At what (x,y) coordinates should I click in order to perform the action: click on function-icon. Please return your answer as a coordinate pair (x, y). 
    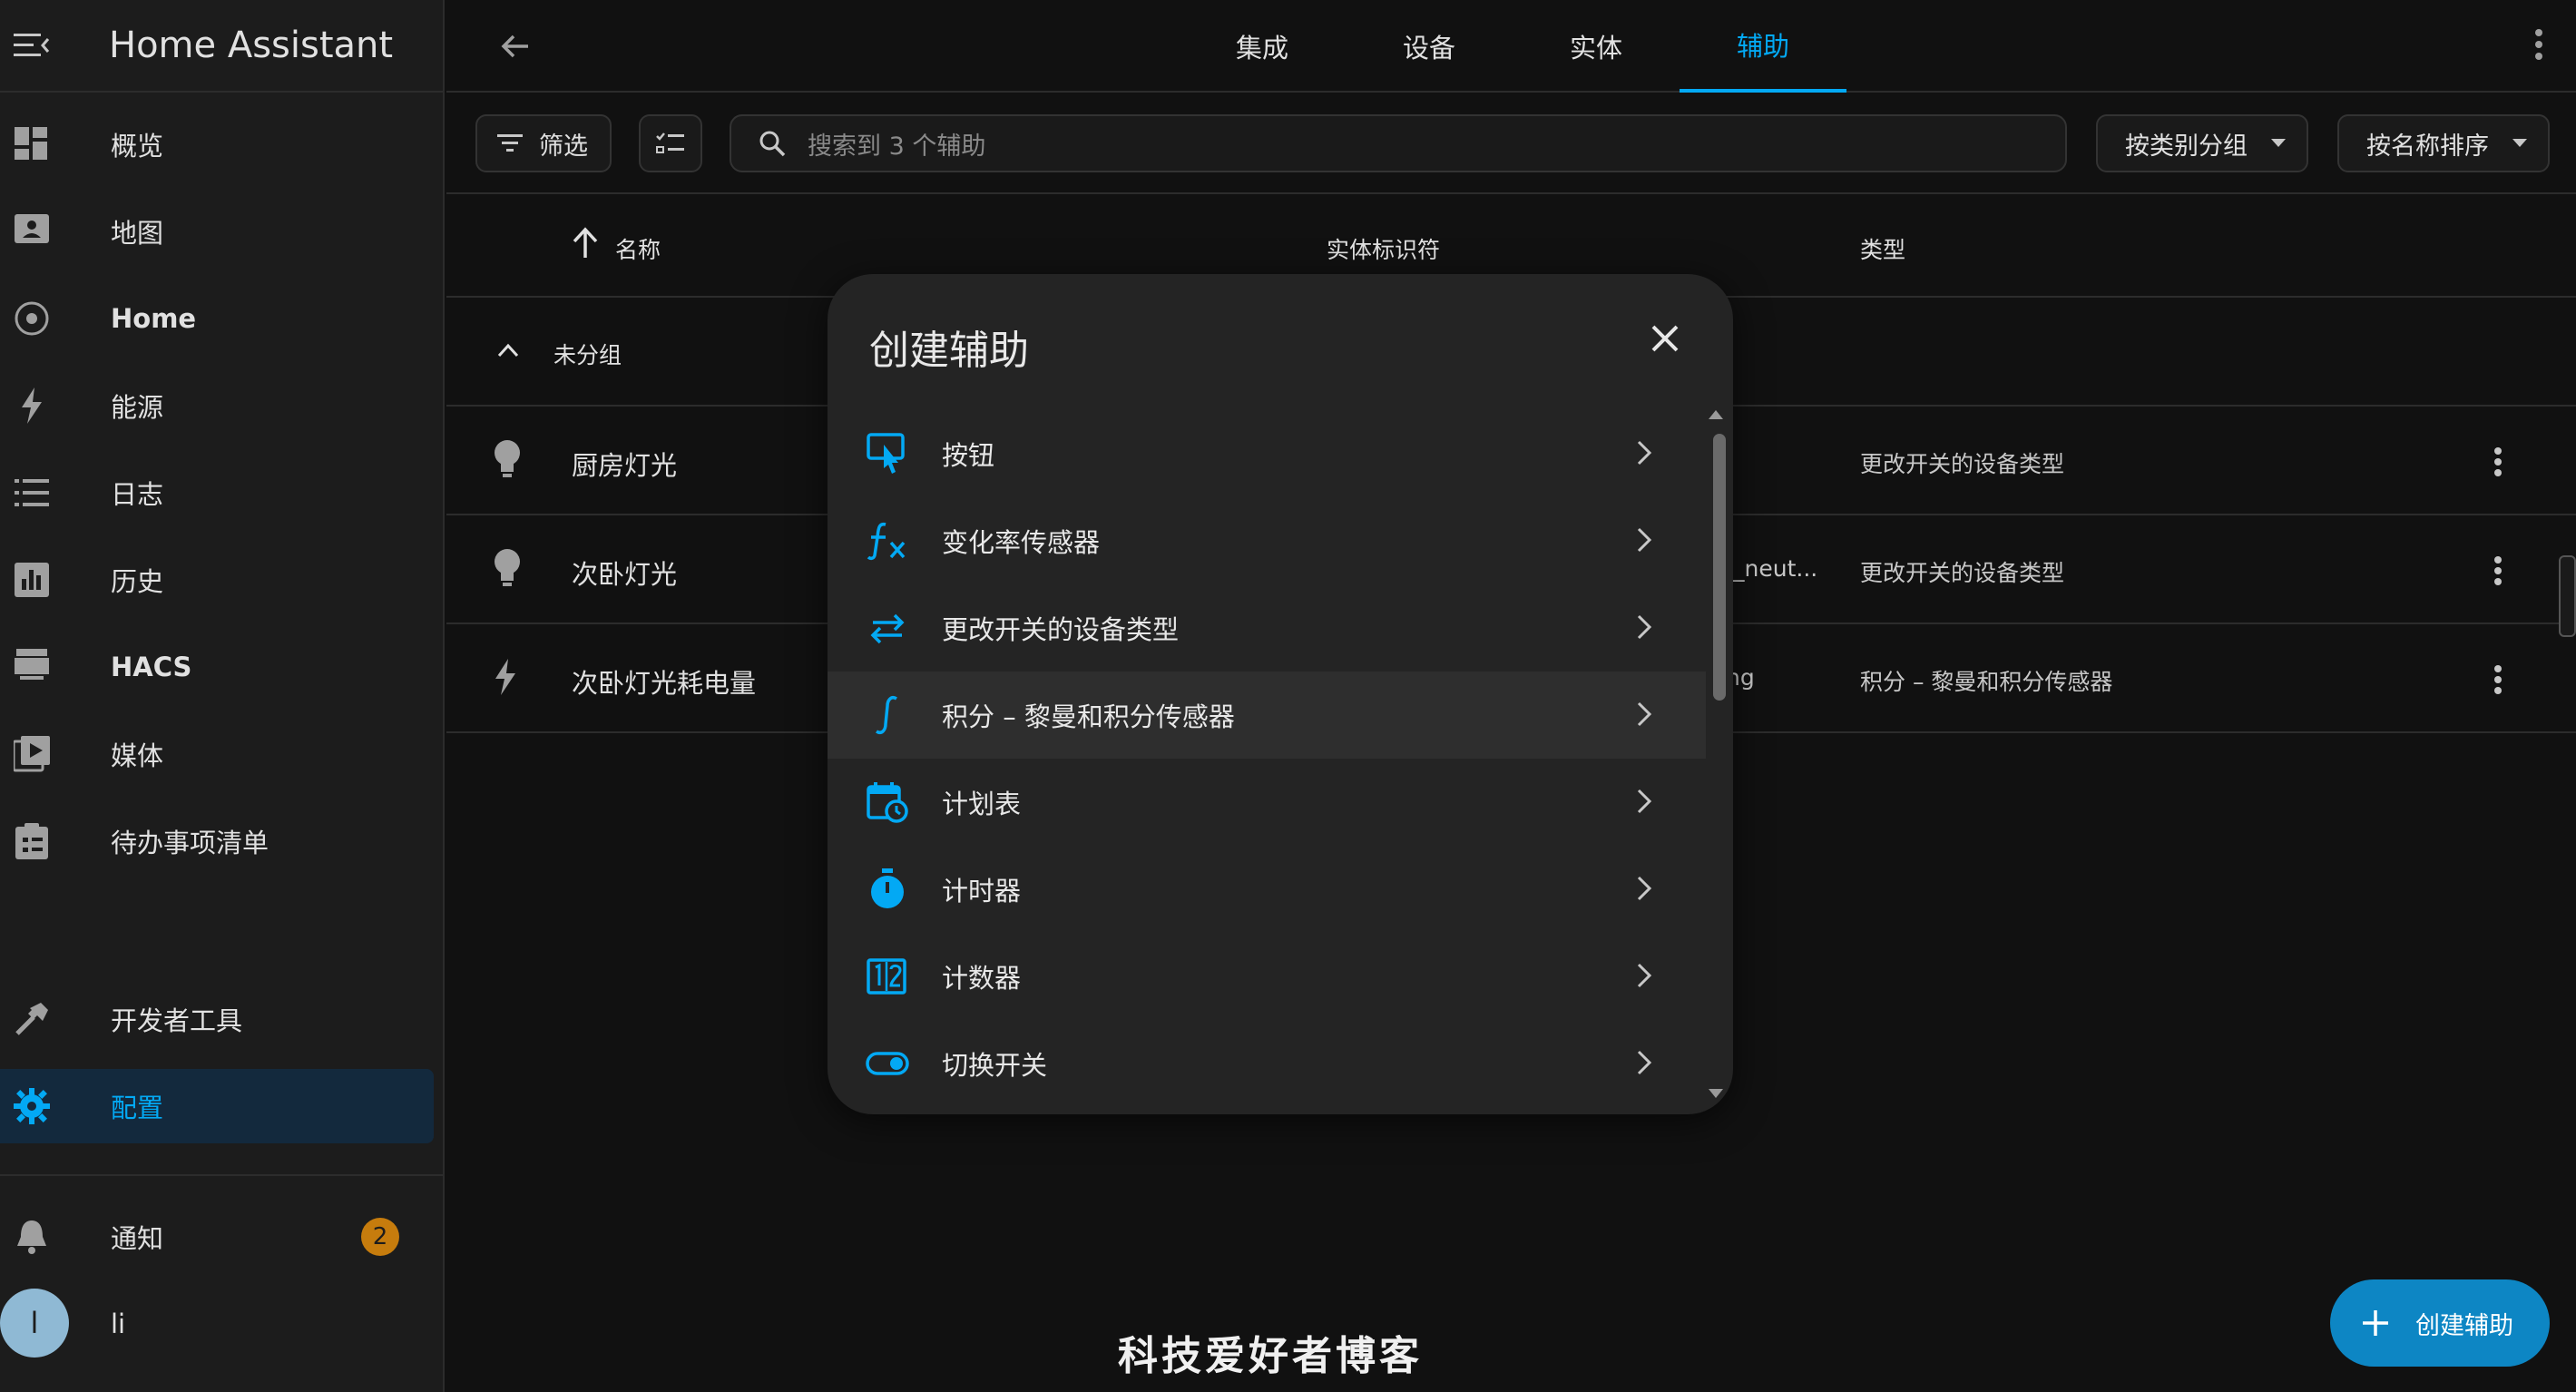
    Looking at the image, I should click on (887, 541).